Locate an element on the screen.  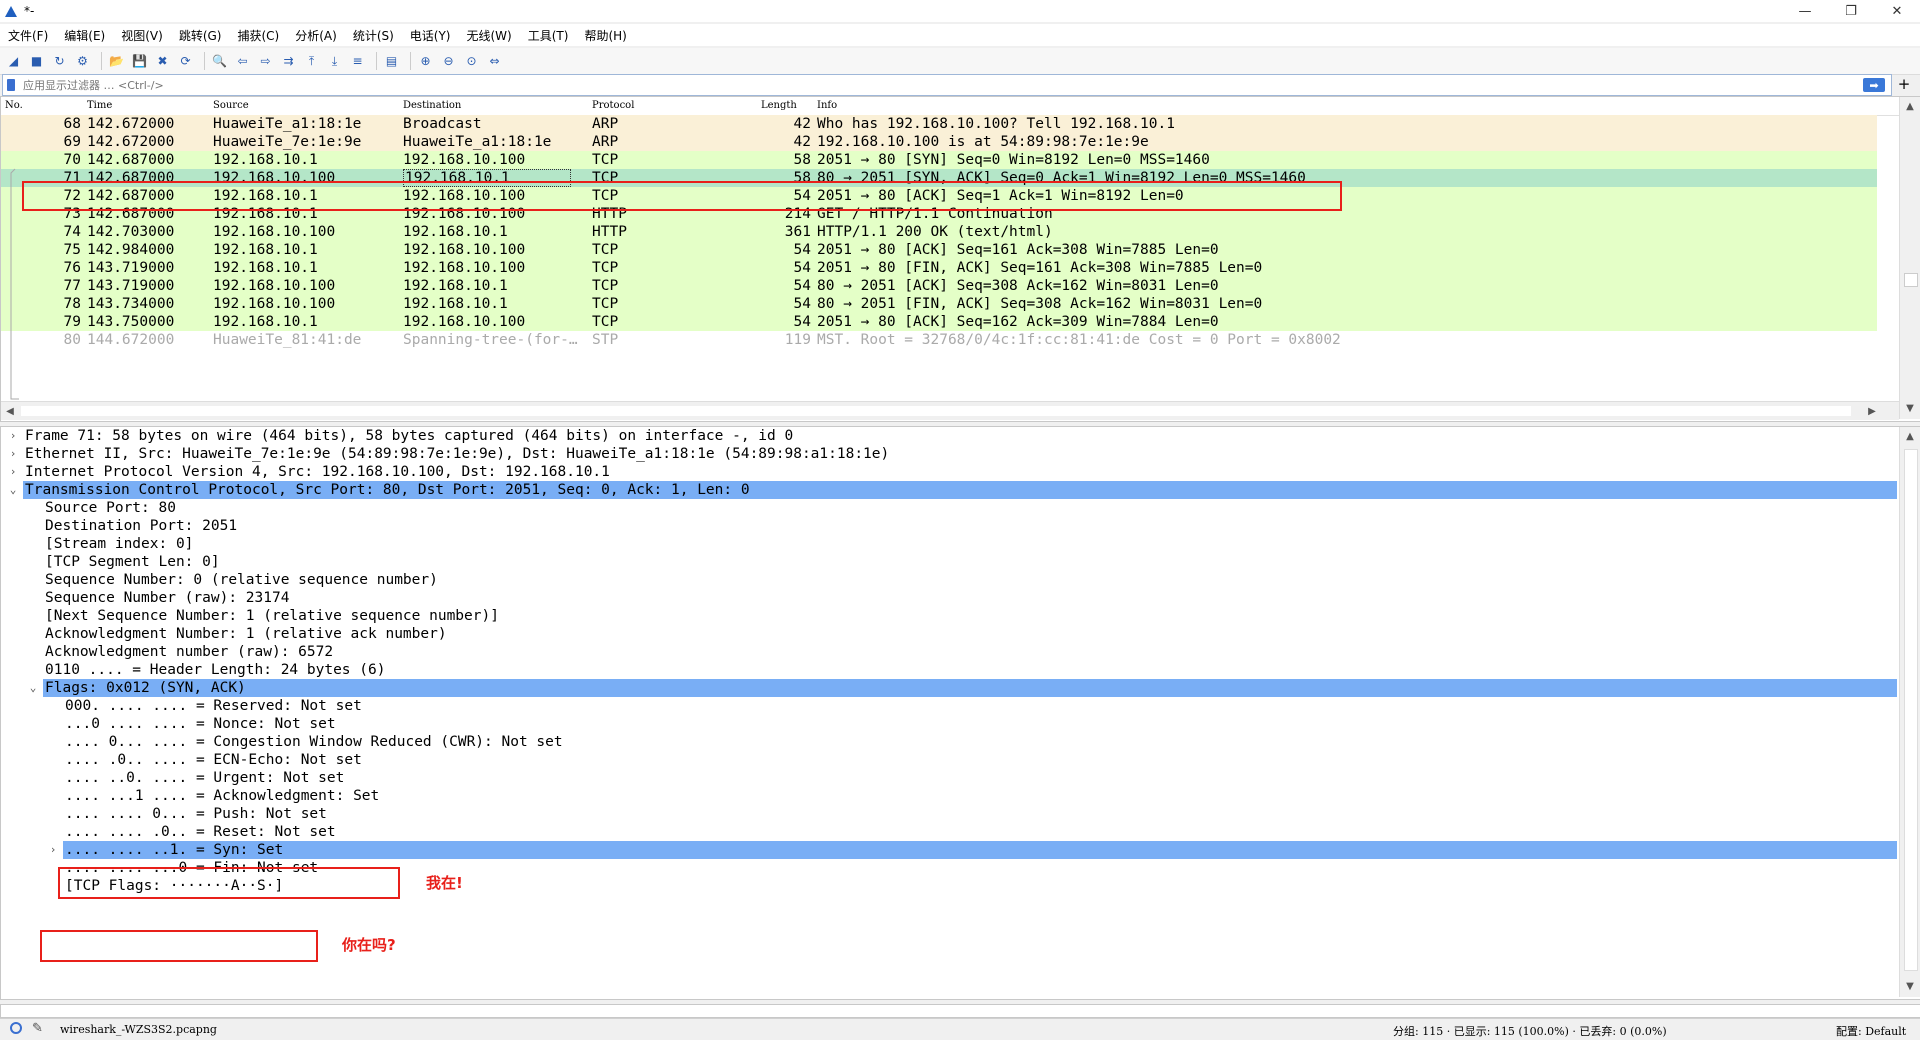
open-file-icon: 📂 is located at coordinates (116, 61).